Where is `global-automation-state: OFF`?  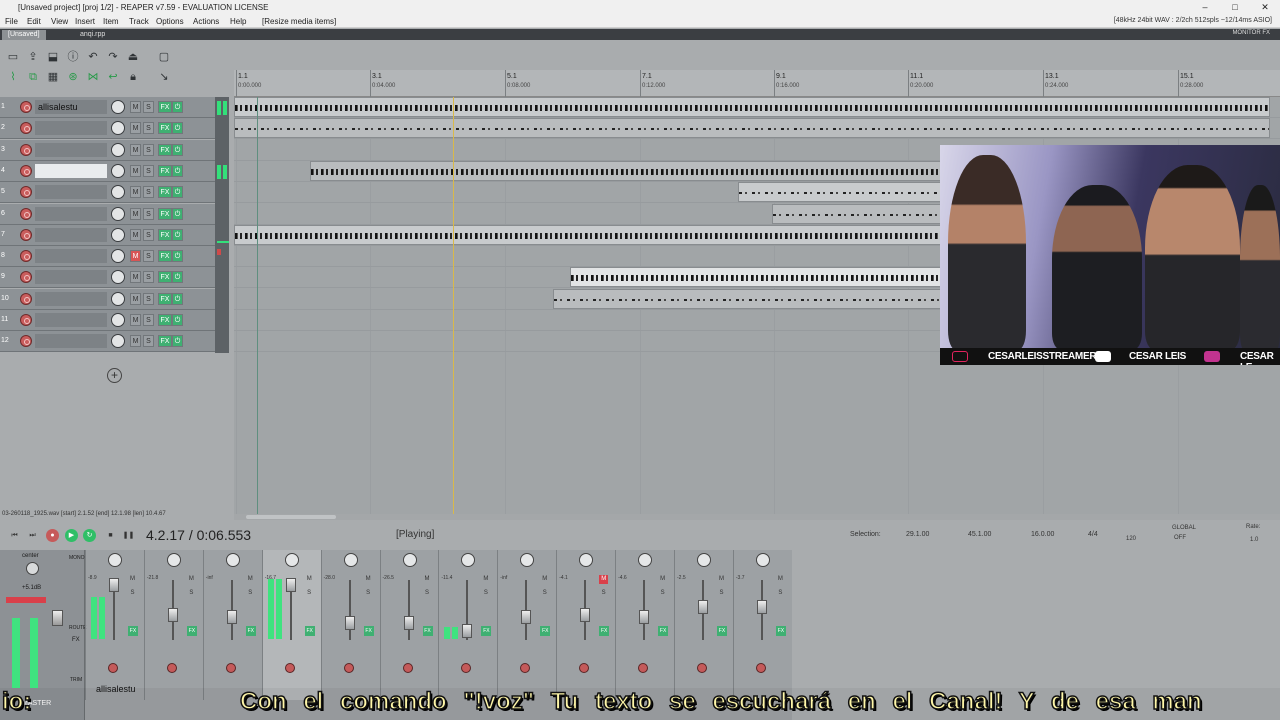
global-automation-state: OFF is located at coordinates (1180, 538).